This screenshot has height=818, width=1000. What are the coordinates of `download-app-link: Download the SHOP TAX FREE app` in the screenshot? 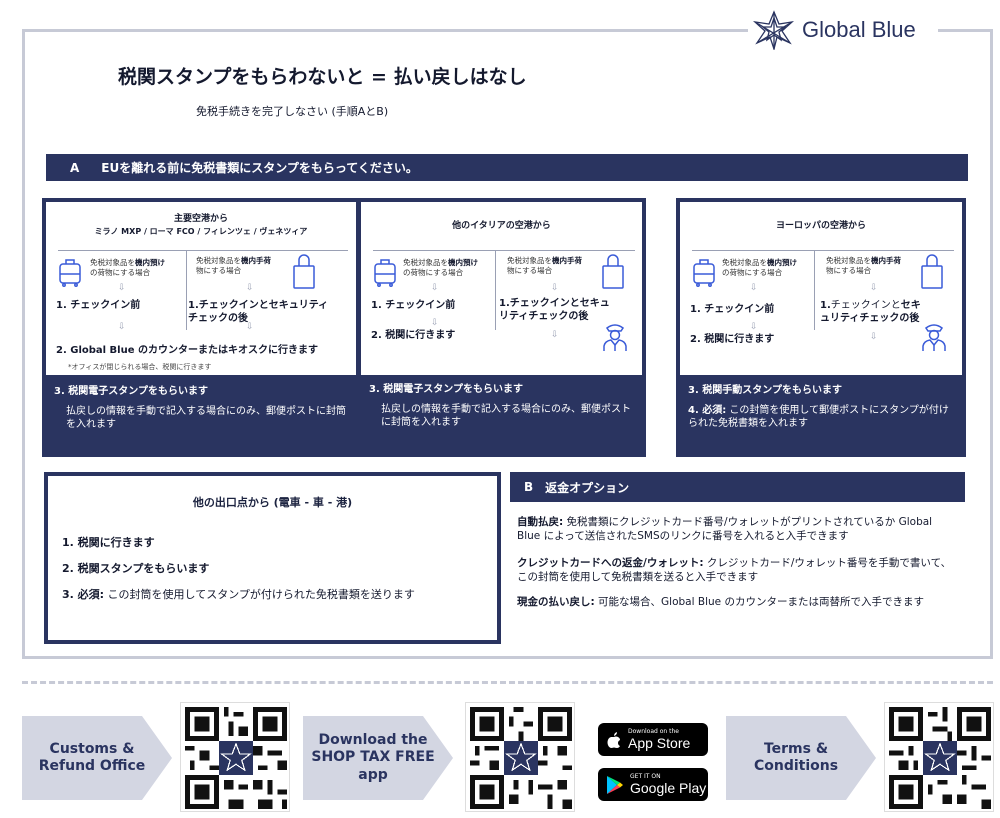 It's located at (378, 758).